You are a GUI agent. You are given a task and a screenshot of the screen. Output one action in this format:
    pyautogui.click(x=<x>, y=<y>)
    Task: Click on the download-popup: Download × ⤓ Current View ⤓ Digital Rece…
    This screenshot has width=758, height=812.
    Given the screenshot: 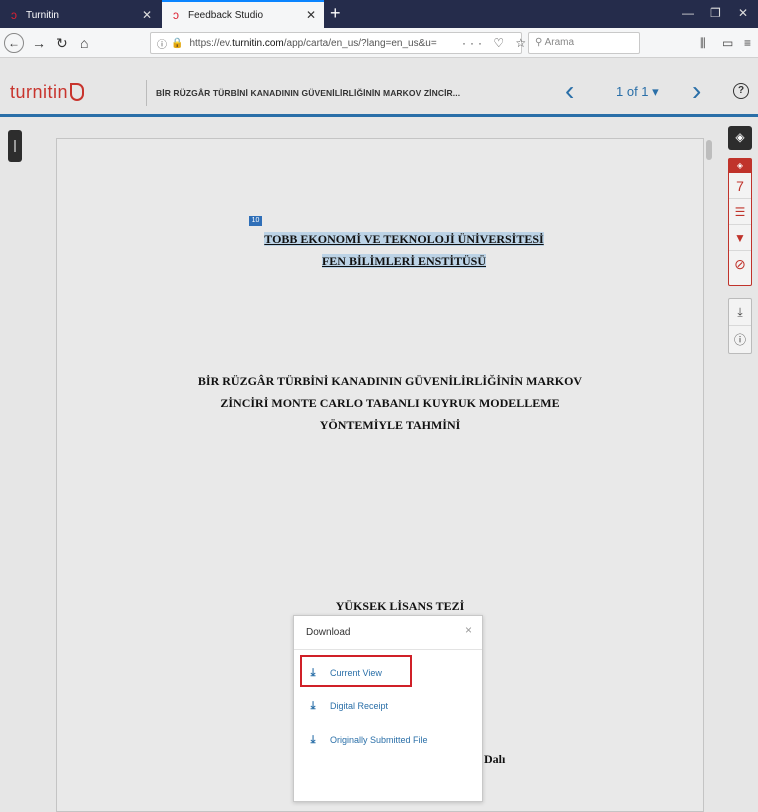 What is the action you would take?
    pyautogui.click(x=388, y=708)
    